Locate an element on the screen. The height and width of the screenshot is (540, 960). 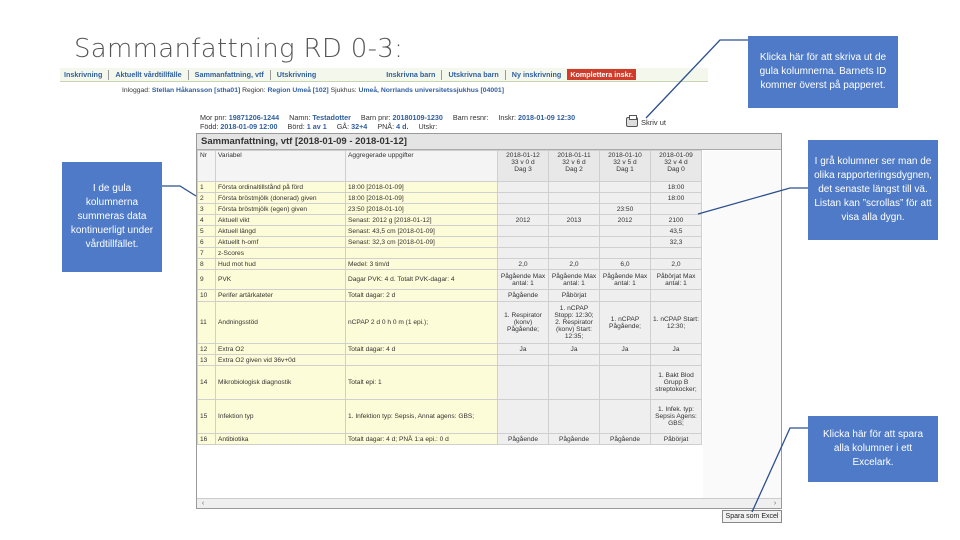
row-number: 5 is located at coordinates (206, 231).